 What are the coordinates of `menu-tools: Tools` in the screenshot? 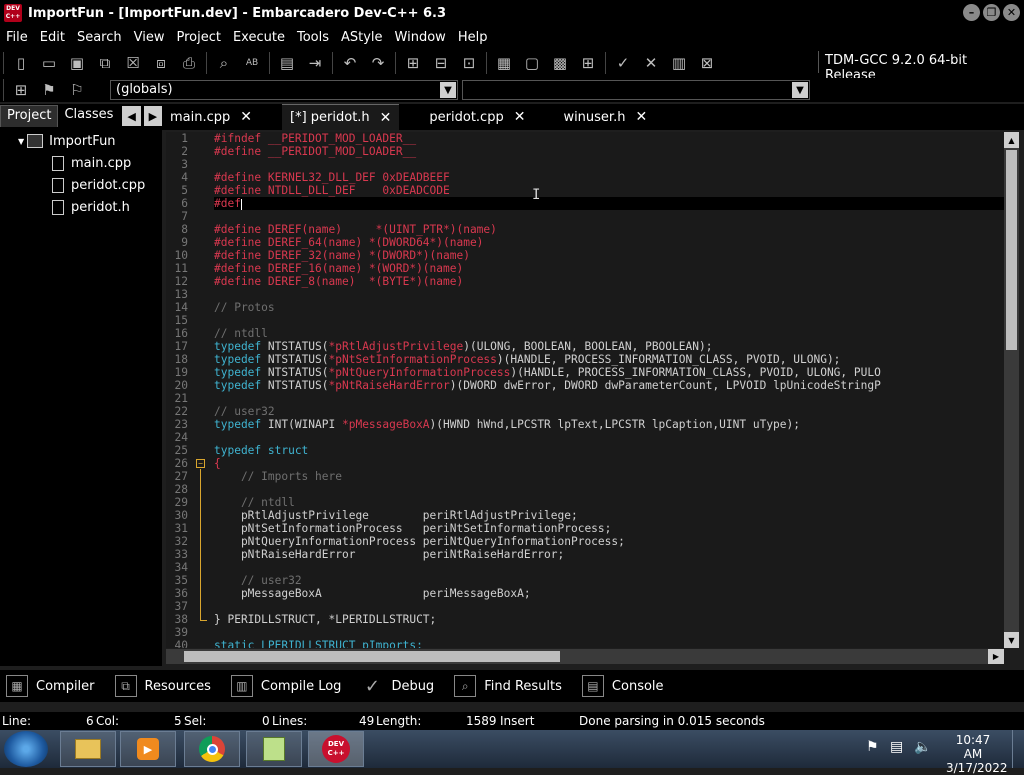 It's located at (313, 37).